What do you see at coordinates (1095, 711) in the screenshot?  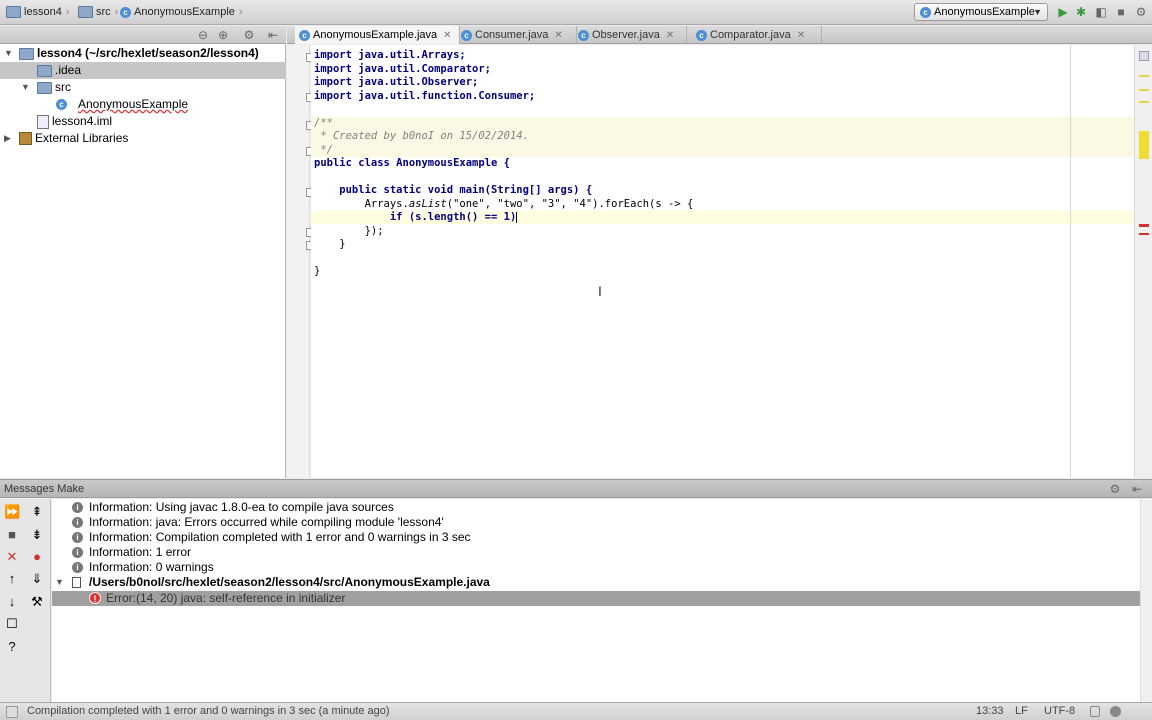 I see `lock-icon` at bounding box center [1095, 711].